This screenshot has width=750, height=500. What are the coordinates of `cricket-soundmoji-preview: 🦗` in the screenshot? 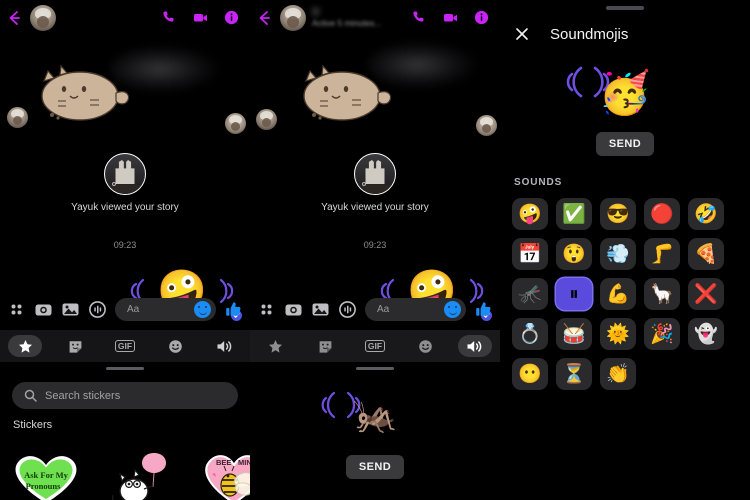 It's located at (375, 415).